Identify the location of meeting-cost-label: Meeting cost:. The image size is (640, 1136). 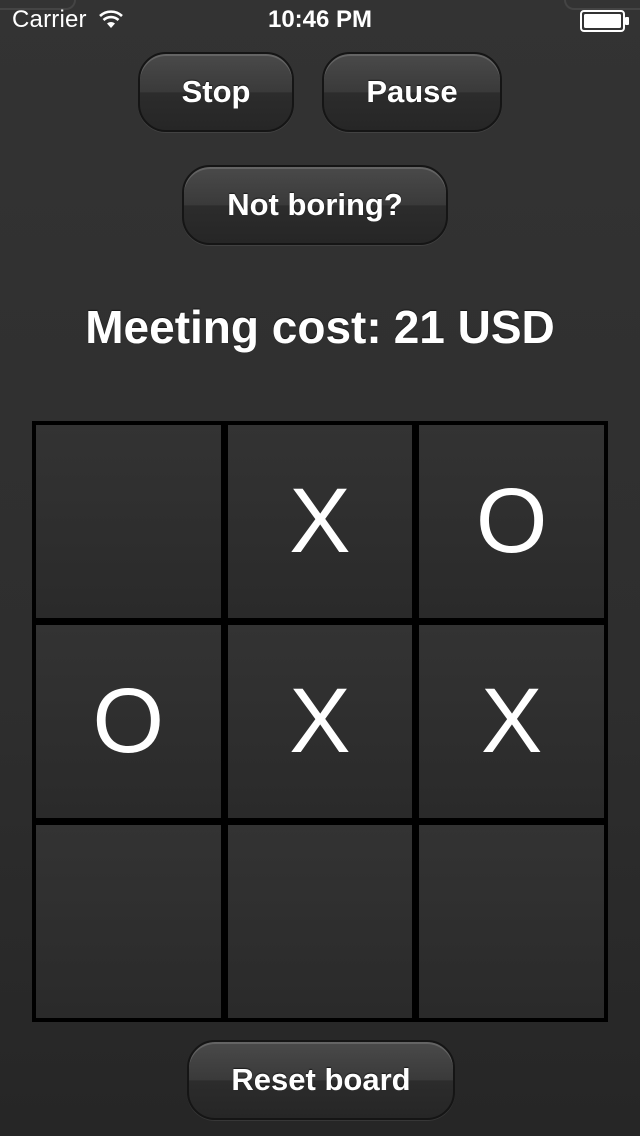
(233, 327).